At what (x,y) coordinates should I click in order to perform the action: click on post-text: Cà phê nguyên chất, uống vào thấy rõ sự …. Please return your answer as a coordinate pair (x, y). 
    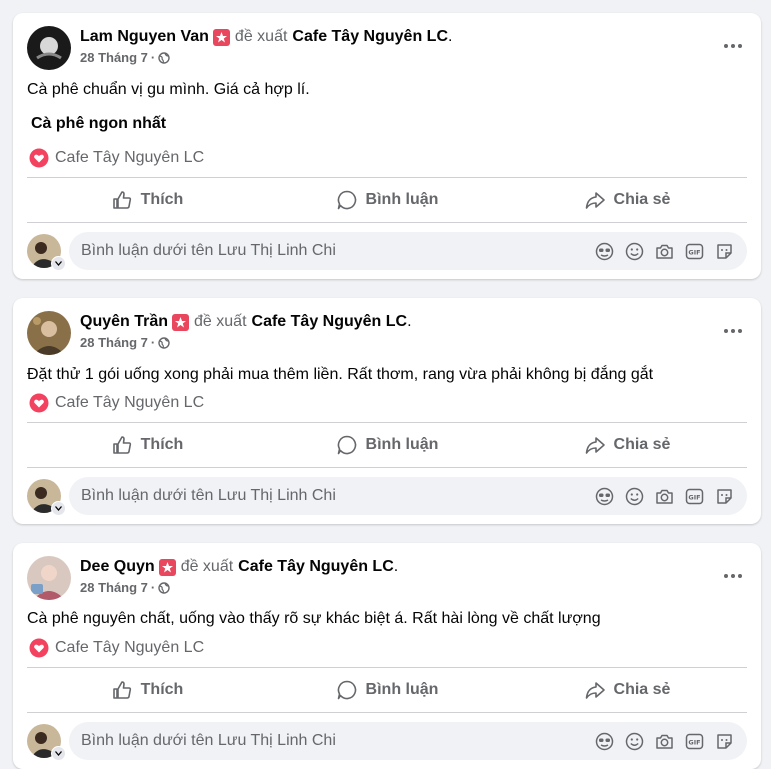
    Looking at the image, I should click on (314, 618).